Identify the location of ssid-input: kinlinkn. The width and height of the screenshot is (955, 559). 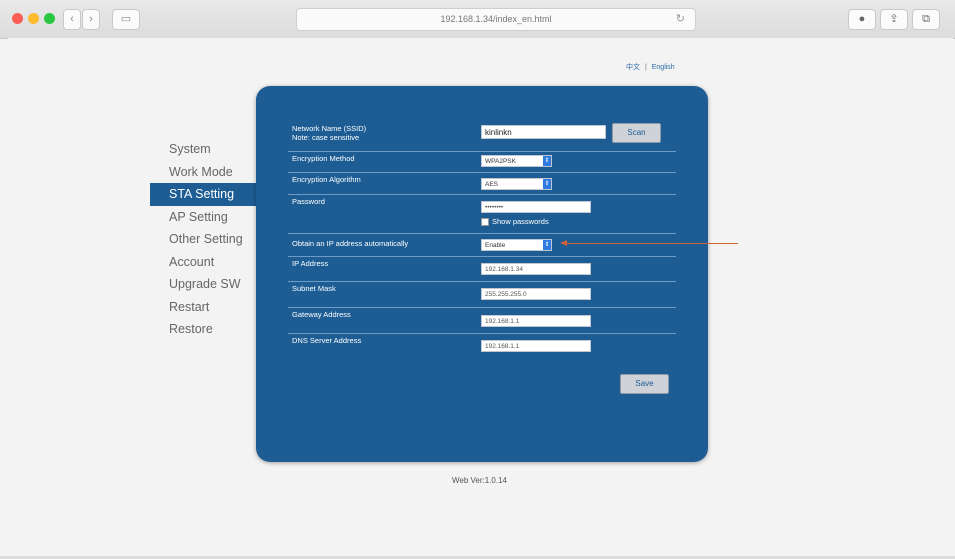
(543, 132).